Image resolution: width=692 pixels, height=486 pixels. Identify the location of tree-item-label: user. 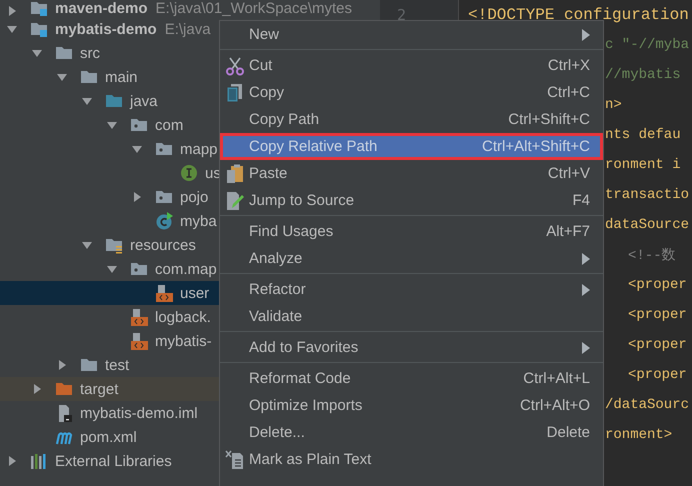
(195, 293).